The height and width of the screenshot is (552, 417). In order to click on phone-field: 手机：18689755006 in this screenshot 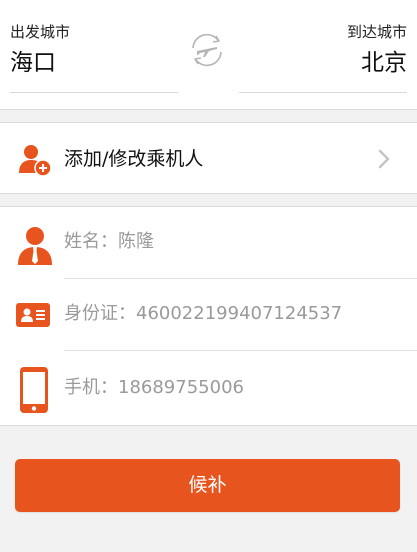, I will do `click(154, 388)`.